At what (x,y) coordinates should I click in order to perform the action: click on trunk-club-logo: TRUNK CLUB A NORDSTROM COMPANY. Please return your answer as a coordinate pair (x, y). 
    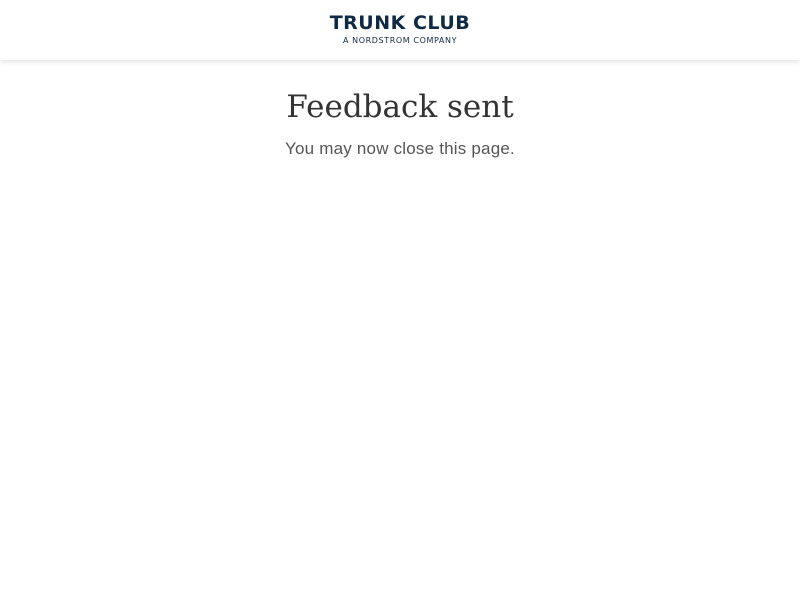
    Looking at the image, I should click on (400, 29).